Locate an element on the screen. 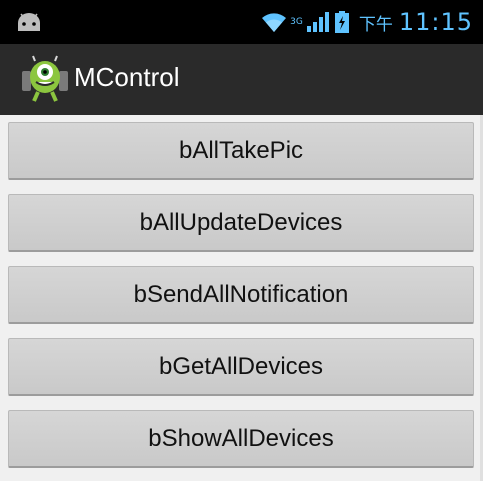 This screenshot has height=481, width=483. time-period: 下午 is located at coordinates (375, 24).